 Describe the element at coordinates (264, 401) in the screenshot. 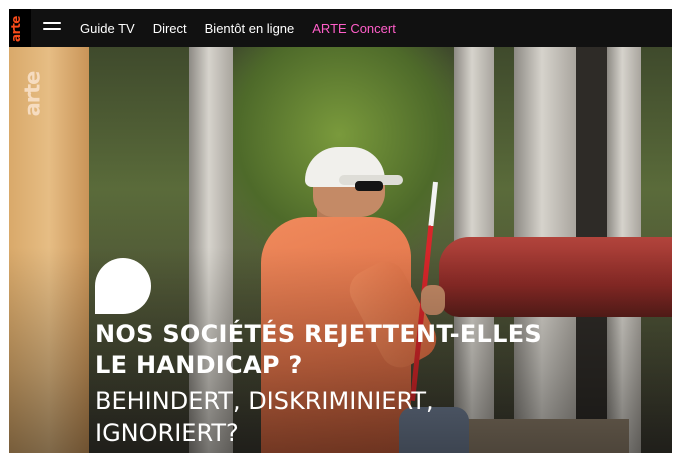

I see `hero-title-german-line1: BEHINDERT, DISKRIMINIERT,` at that location.